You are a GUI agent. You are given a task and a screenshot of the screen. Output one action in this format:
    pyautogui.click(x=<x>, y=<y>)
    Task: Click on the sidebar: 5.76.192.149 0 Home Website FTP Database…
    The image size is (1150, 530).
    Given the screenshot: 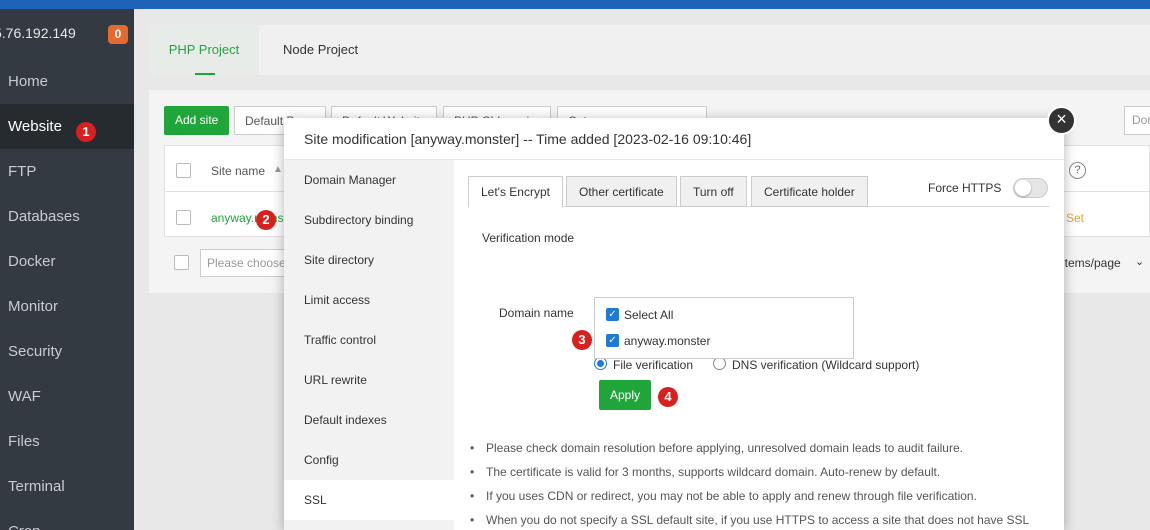 What is the action you would take?
    pyautogui.click(x=67, y=269)
    